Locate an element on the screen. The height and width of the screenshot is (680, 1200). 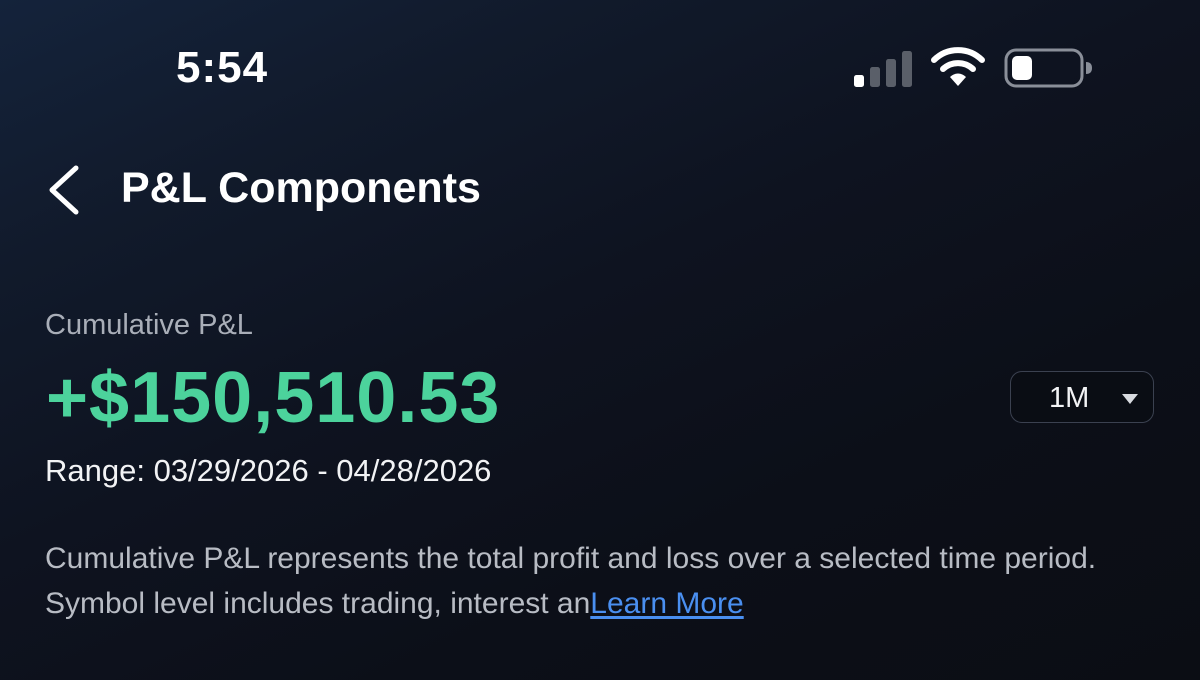
period-selected-value: 1M is located at coordinates (1069, 398).